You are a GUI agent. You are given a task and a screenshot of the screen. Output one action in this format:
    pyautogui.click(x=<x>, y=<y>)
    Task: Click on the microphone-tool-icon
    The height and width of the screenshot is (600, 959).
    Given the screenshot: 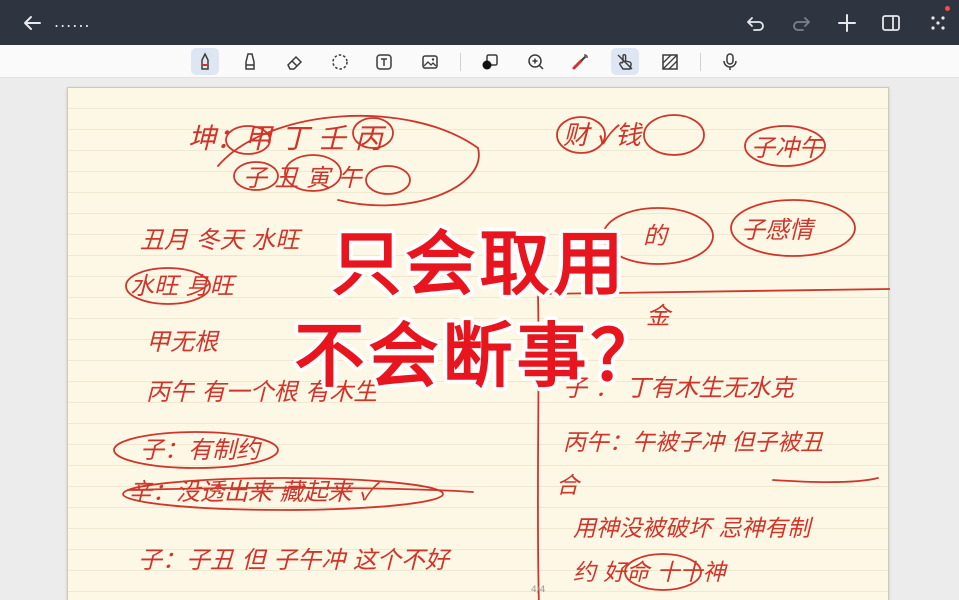 What is the action you would take?
    pyautogui.click(x=730, y=61)
    